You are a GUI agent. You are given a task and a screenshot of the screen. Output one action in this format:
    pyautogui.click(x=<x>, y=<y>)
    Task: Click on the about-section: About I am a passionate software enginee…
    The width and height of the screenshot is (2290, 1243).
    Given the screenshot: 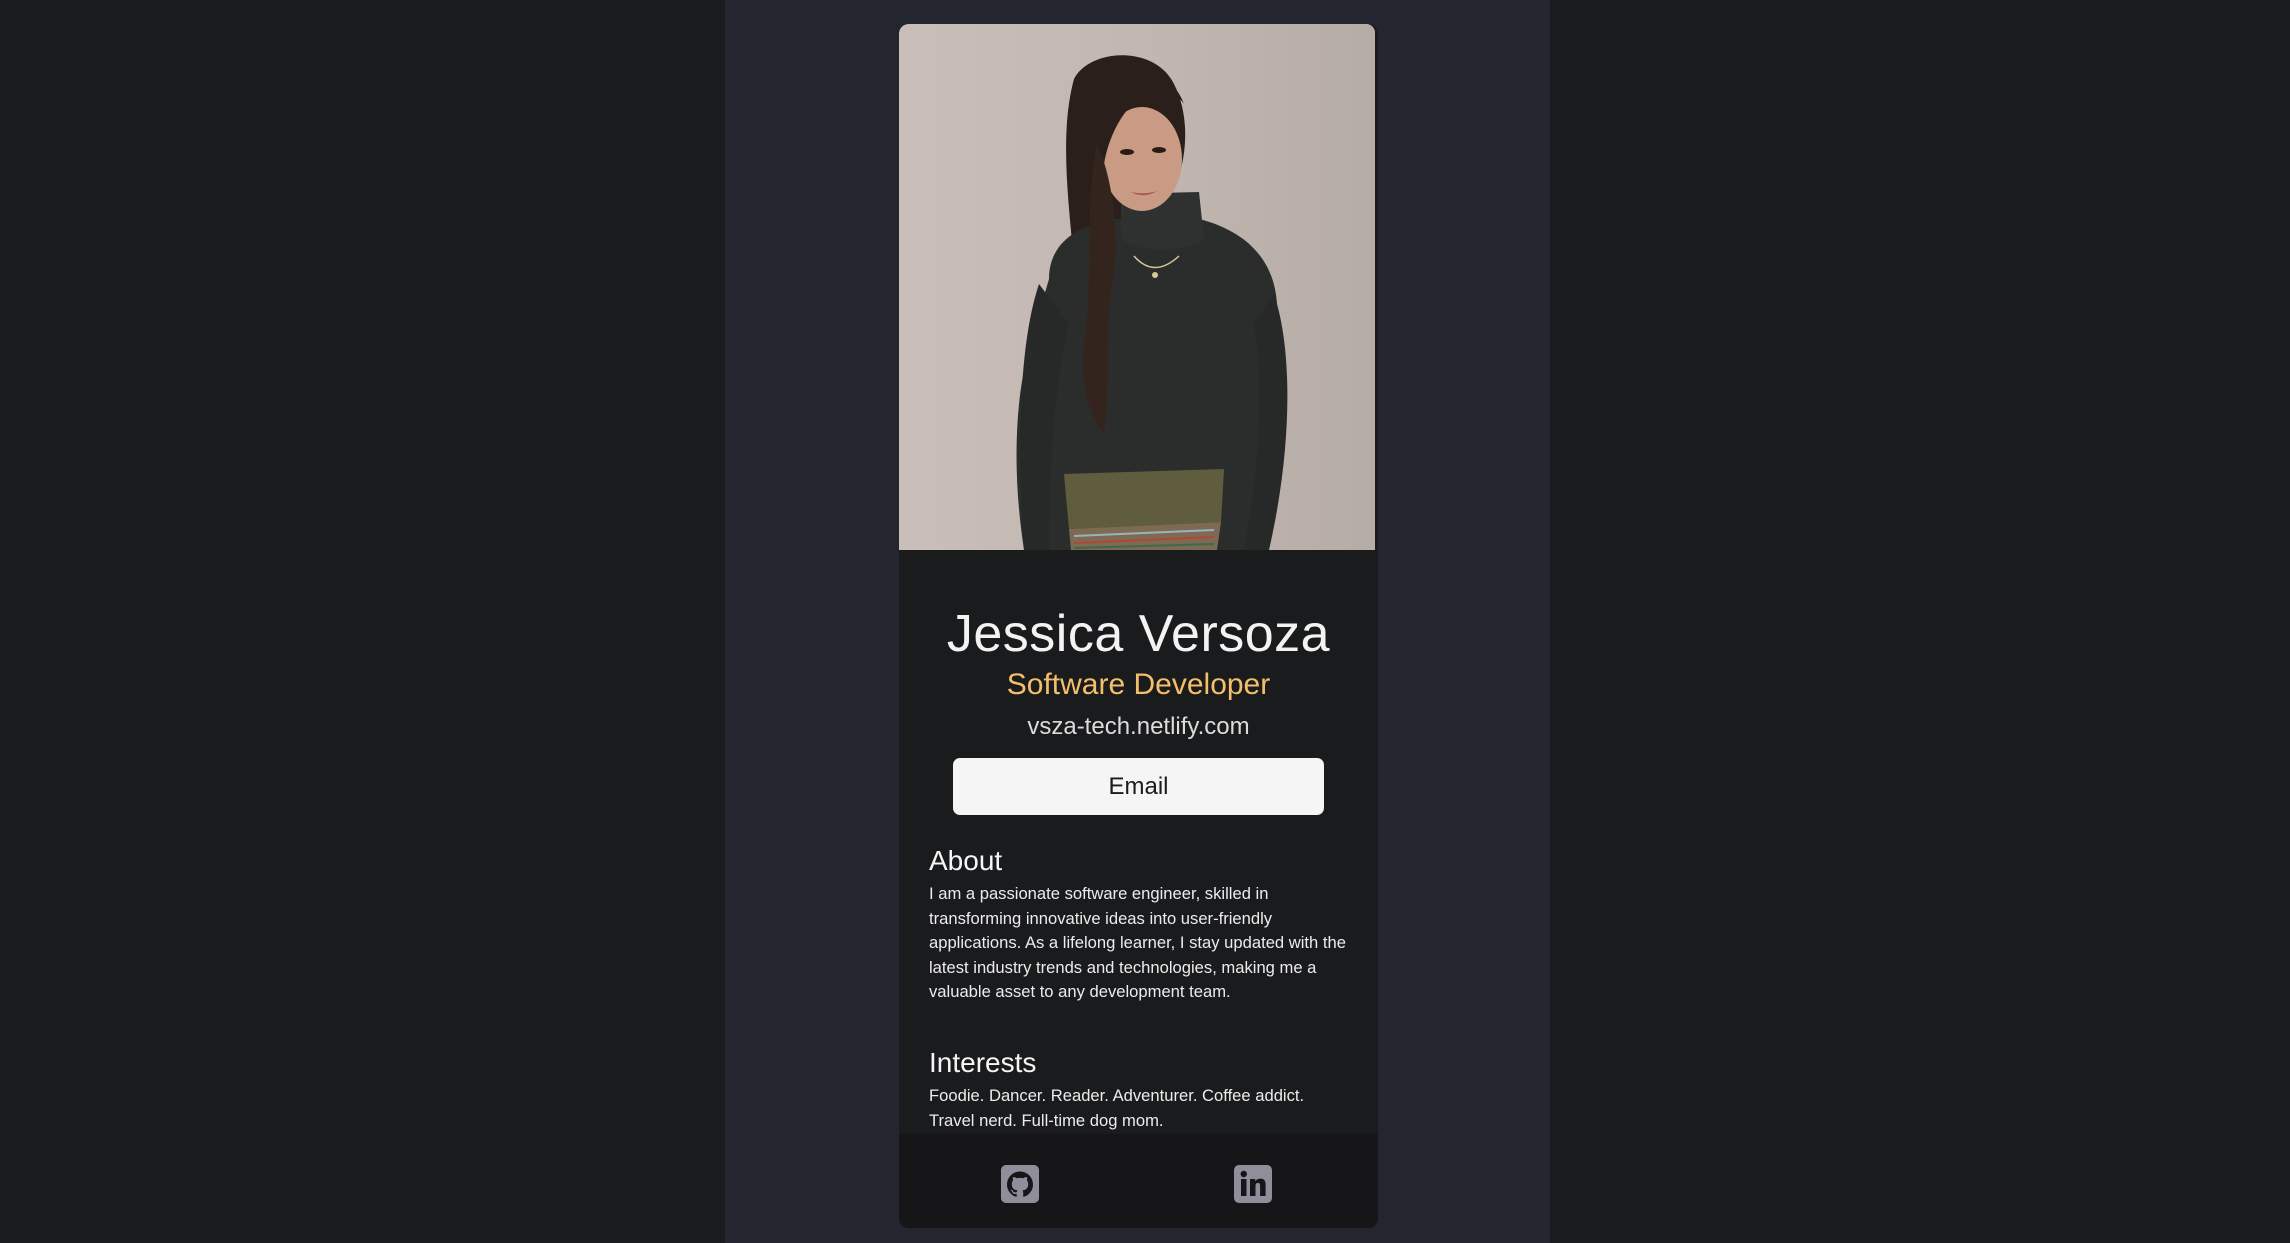 What is the action you would take?
    pyautogui.click(x=1139, y=924)
    